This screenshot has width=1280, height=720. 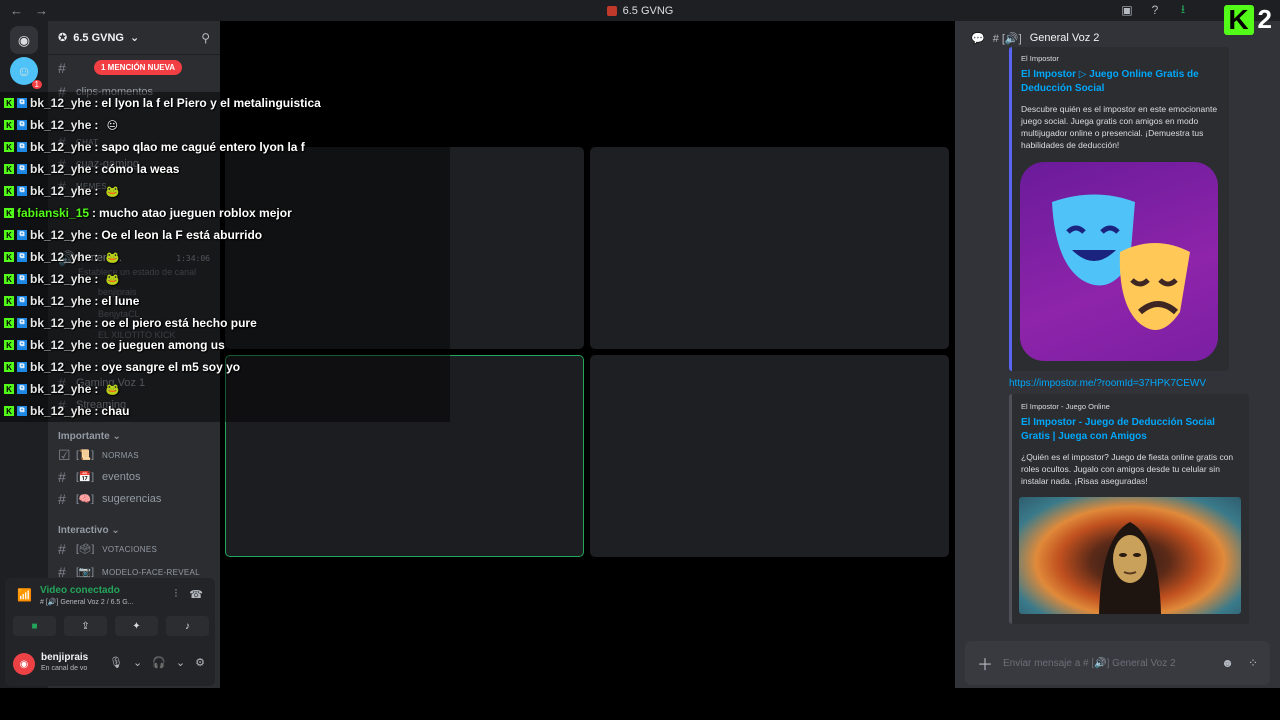 What do you see at coordinates (85, 477) in the screenshot?
I see `calendar-icon: [📅]` at bounding box center [85, 477].